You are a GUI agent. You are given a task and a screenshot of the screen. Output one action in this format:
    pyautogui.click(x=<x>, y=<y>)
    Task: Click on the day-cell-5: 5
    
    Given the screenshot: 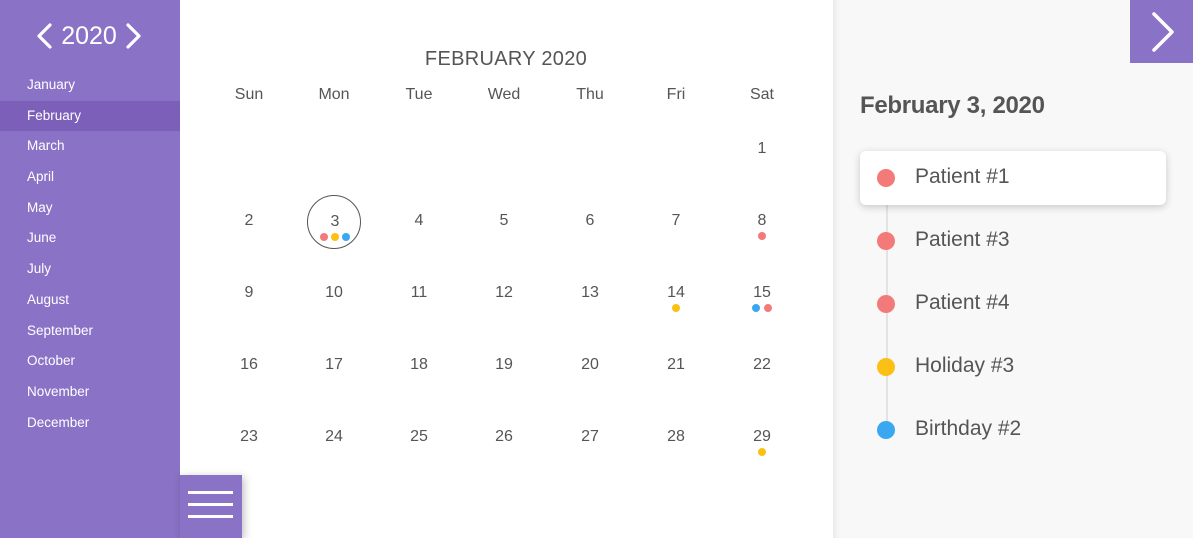 What is the action you would take?
    pyautogui.click(x=504, y=222)
    